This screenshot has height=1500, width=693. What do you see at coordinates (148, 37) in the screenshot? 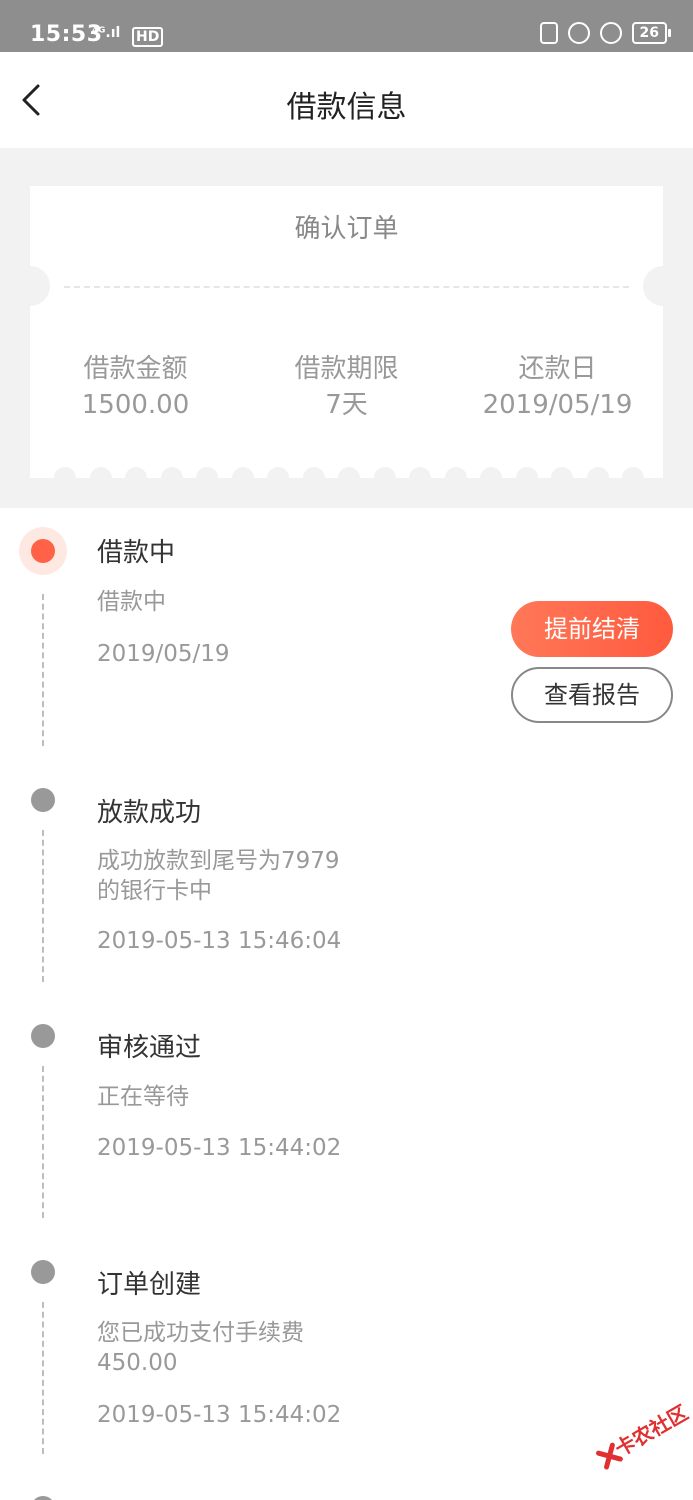
I see `hd-icon: HD` at bounding box center [148, 37].